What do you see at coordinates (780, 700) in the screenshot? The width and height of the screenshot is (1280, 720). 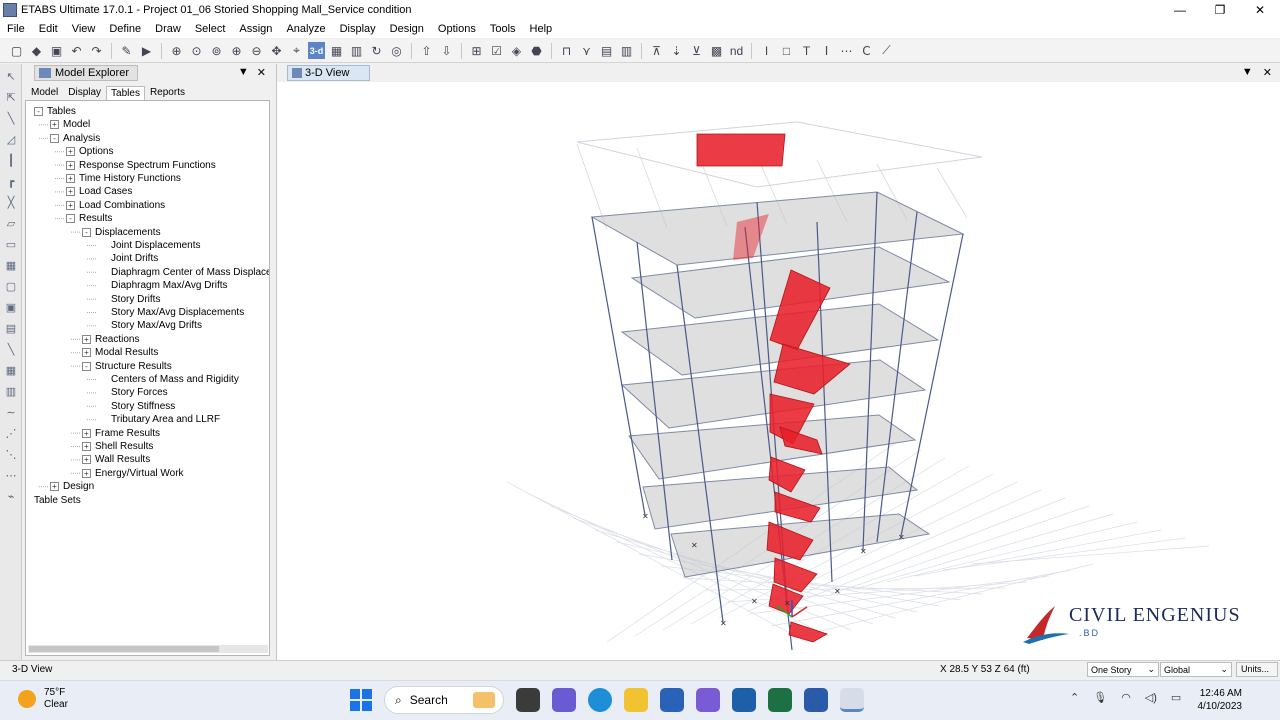 I see `excel-icon` at bounding box center [780, 700].